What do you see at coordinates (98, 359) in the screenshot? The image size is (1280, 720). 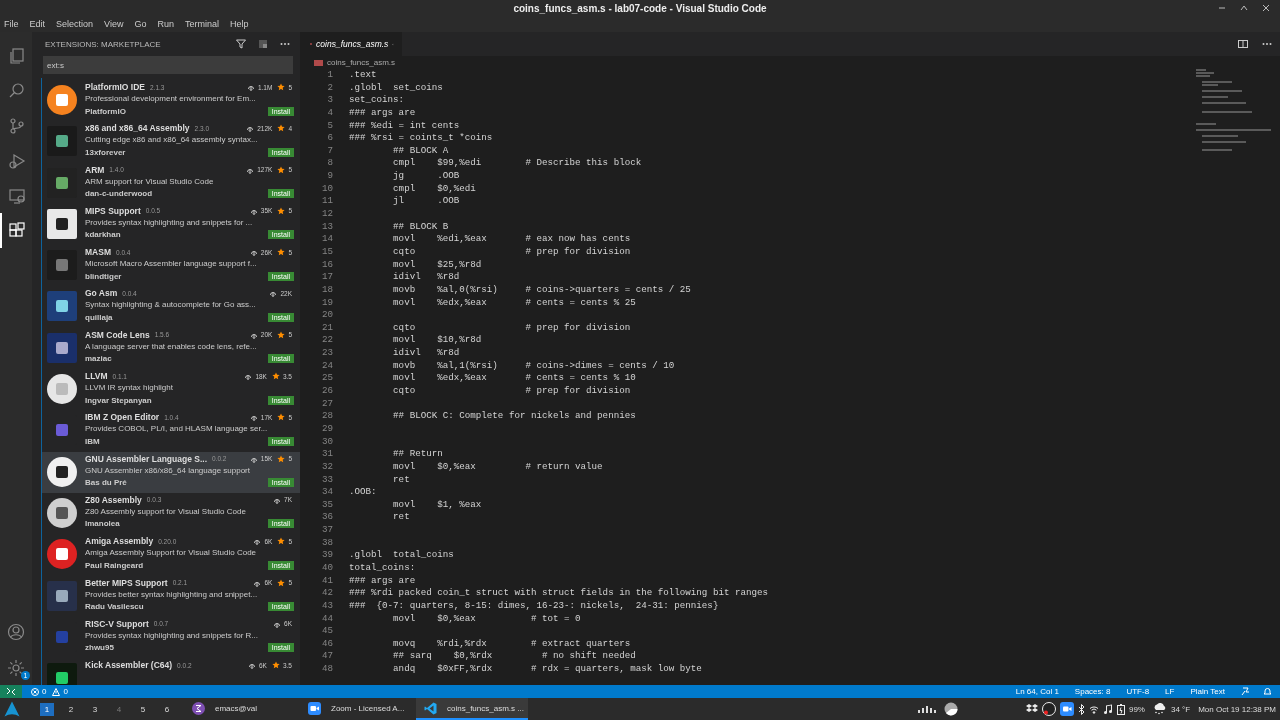 I see `publisher-name: maziac` at bounding box center [98, 359].